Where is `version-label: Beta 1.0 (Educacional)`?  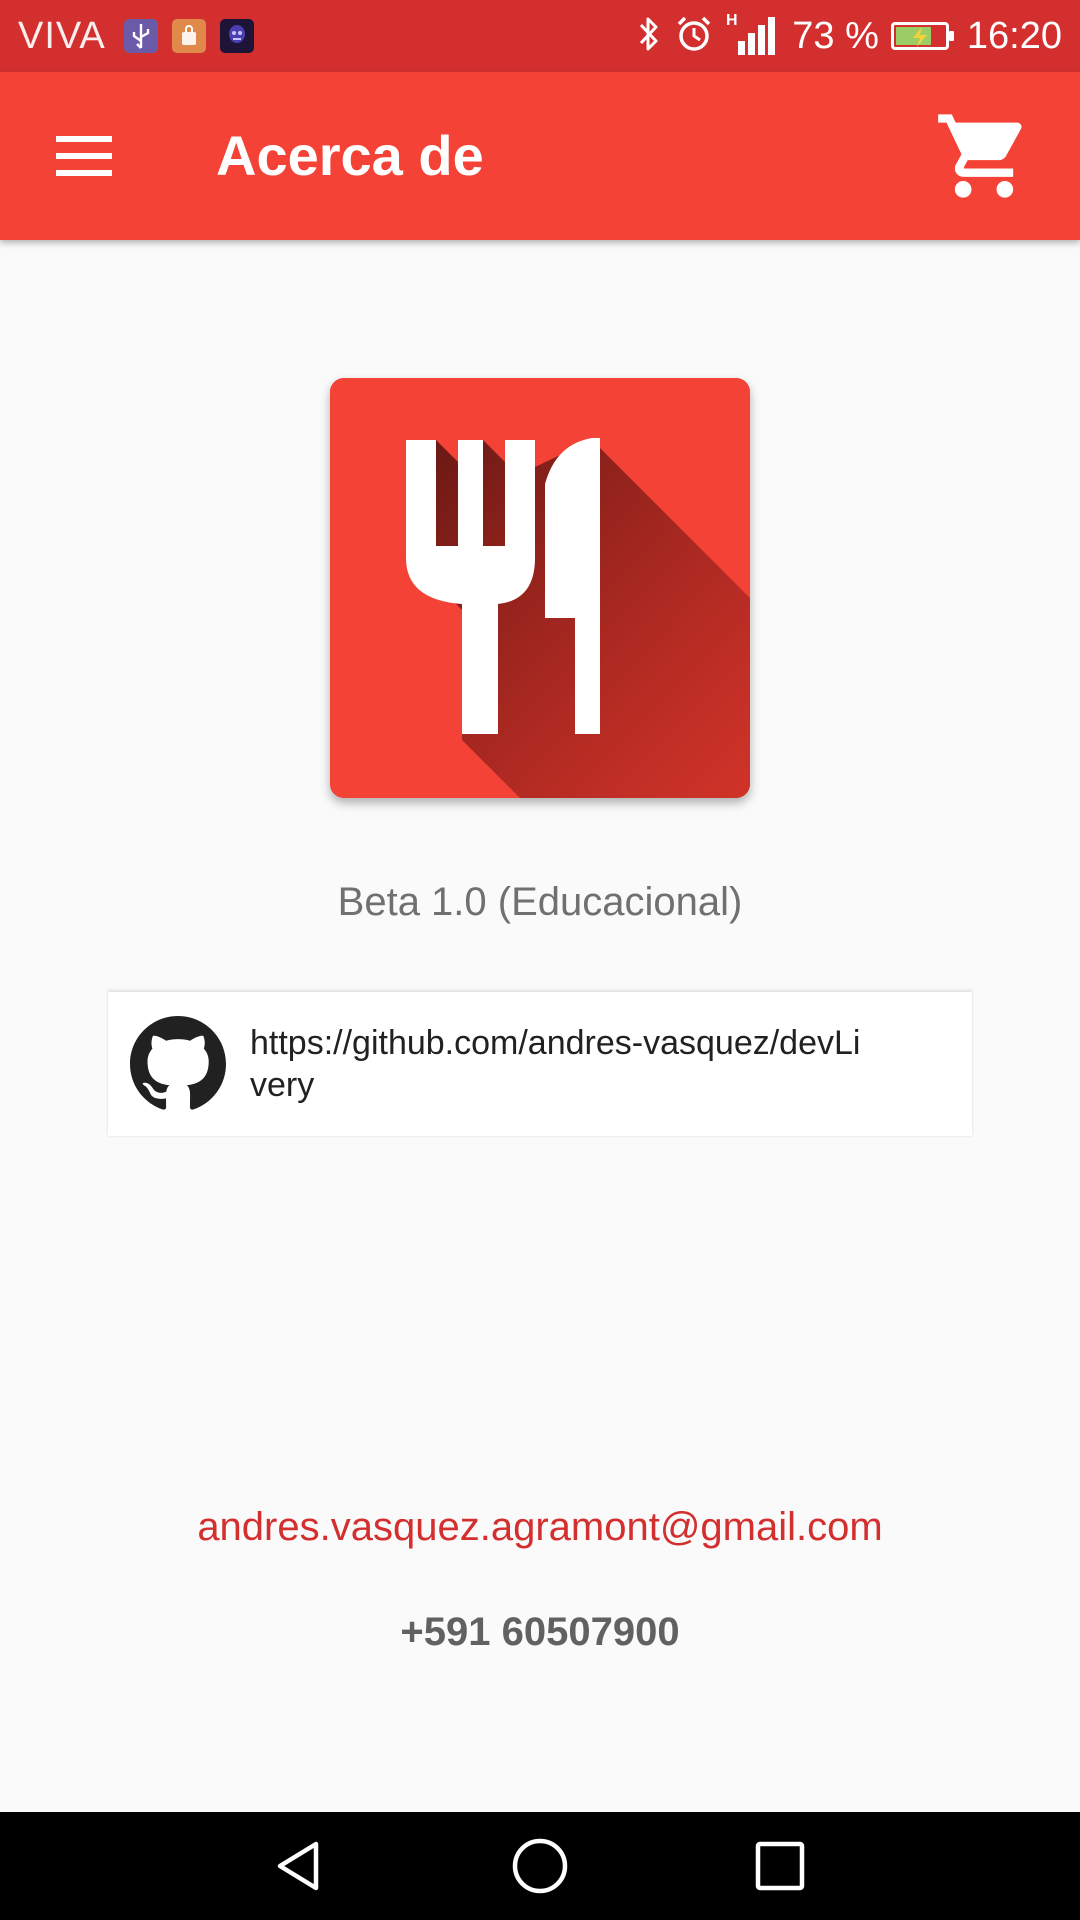
version-label: Beta 1.0 (Educacional) is located at coordinates (540, 902).